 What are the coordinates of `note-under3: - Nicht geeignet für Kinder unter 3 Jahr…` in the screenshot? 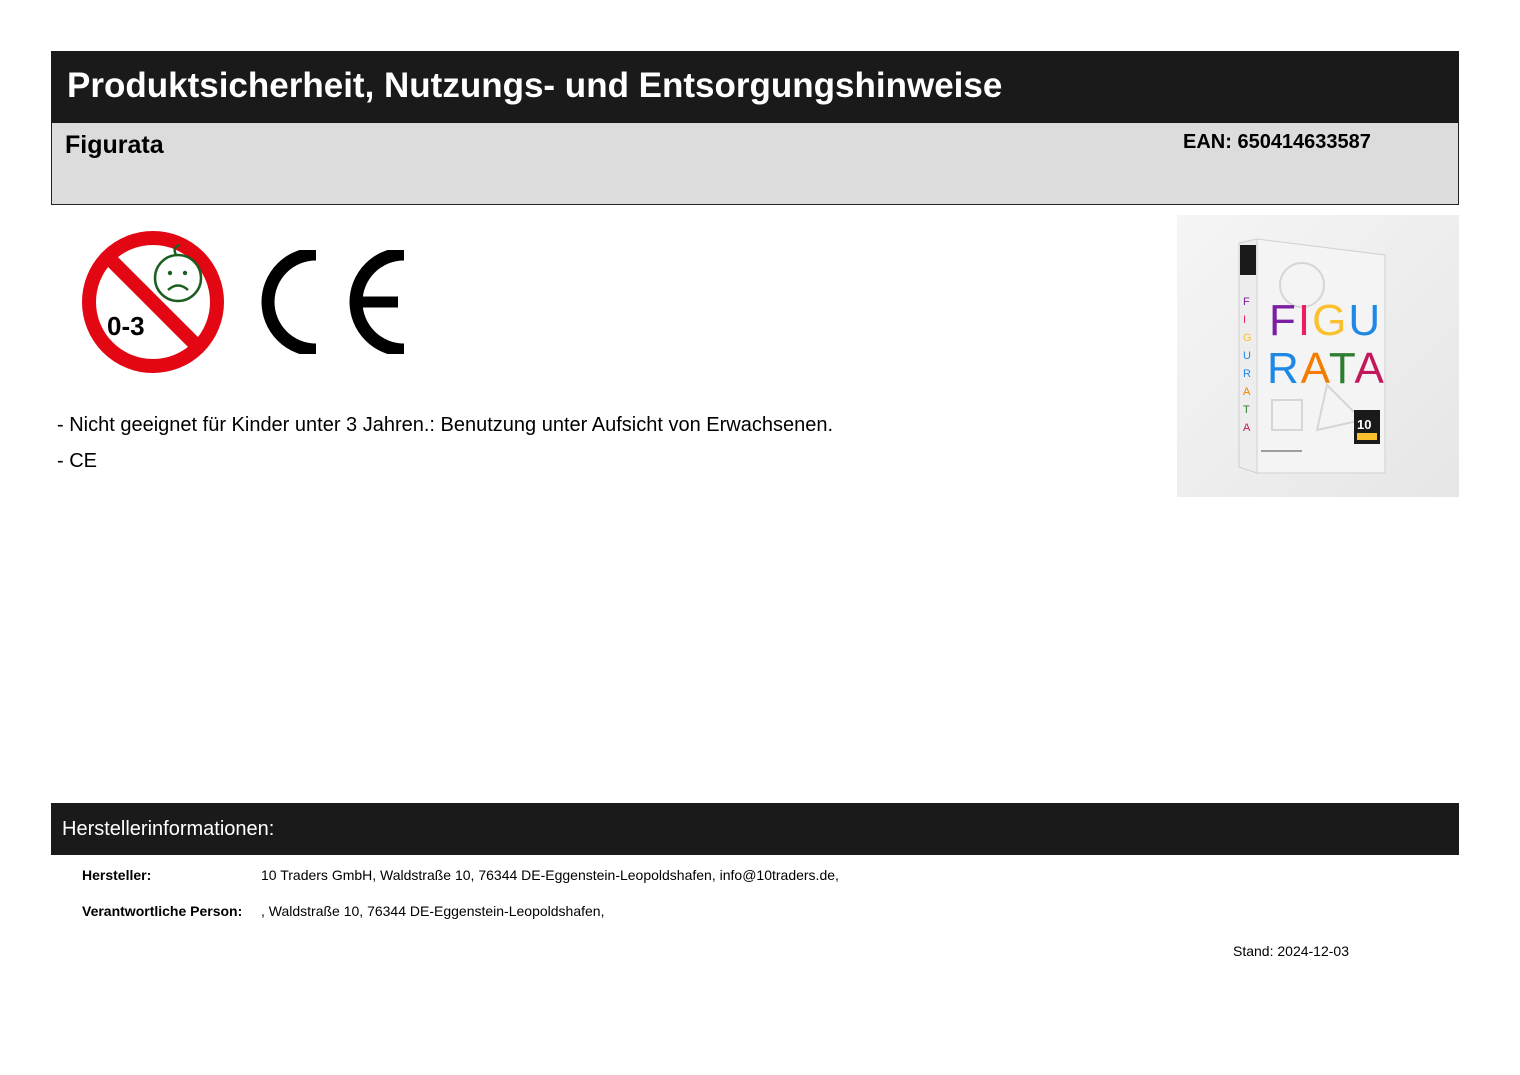 It's located at (445, 425).